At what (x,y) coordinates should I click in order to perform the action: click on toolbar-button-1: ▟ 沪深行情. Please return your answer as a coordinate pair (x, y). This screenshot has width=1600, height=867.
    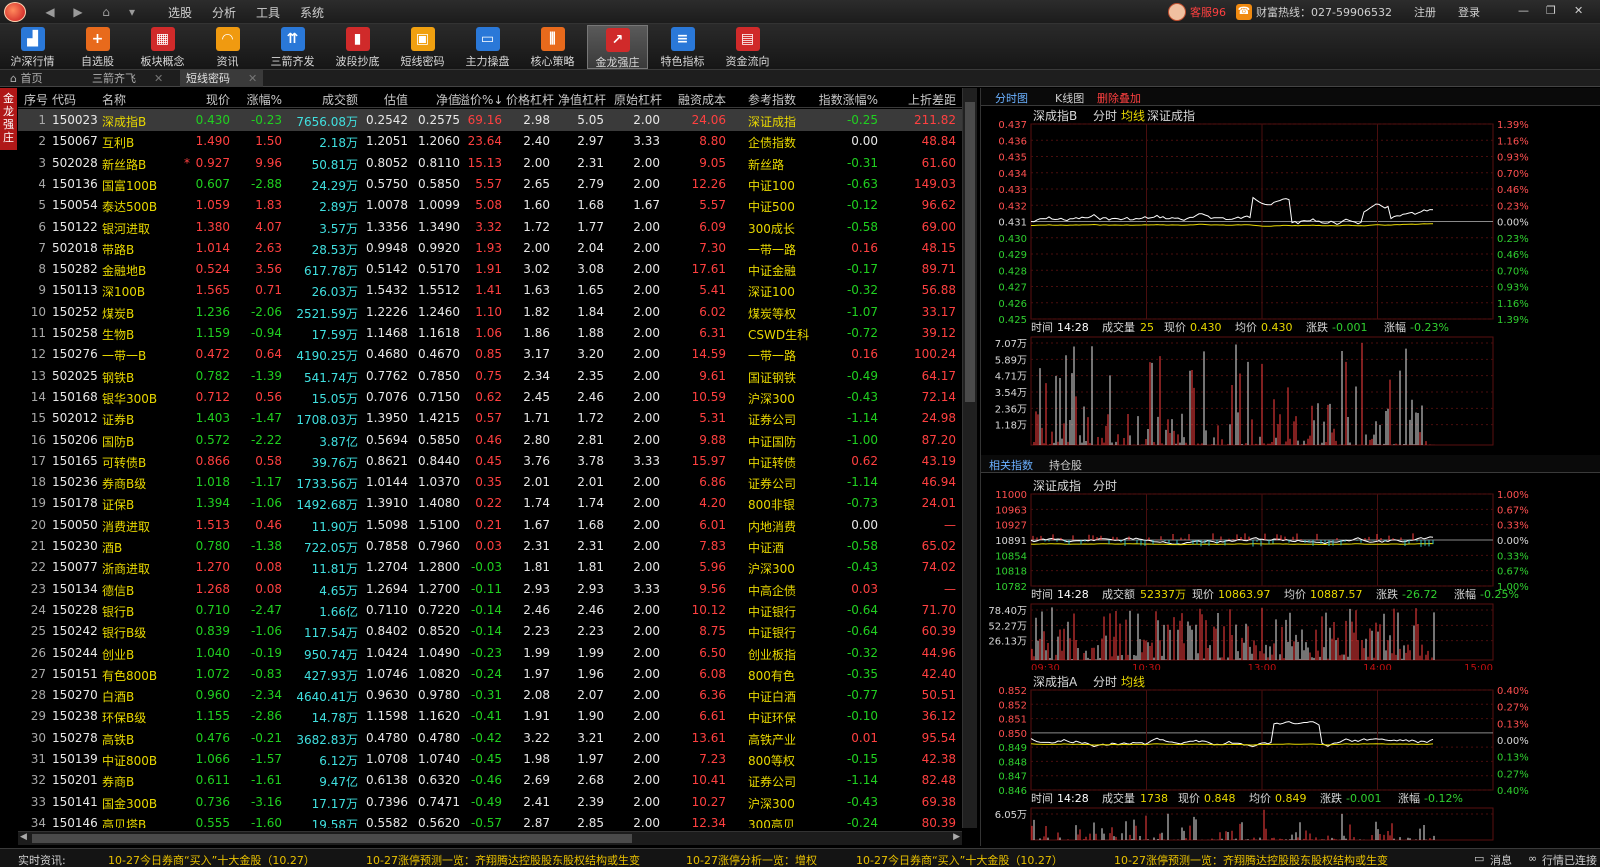
    Looking at the image, I should click on (32, 47).